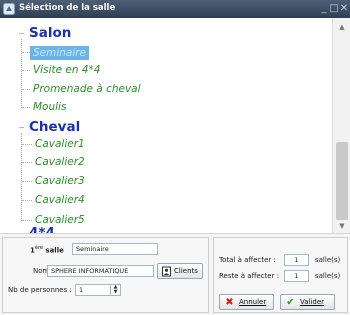  Describe the element at coordinates (50, 33) in the screenshot. I see `tree-group-salon: Salon` at that location.